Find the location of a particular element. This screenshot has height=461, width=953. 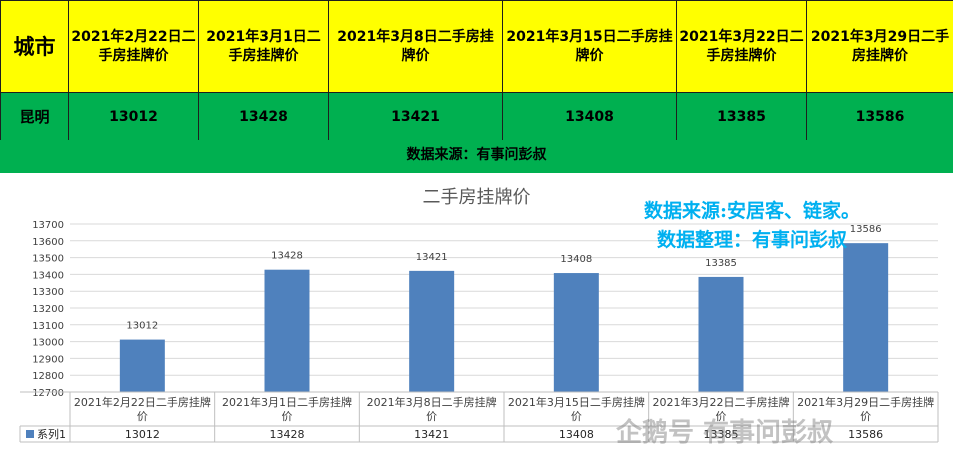

price-cell-4: 13408 is located at coordinates (589, 116).